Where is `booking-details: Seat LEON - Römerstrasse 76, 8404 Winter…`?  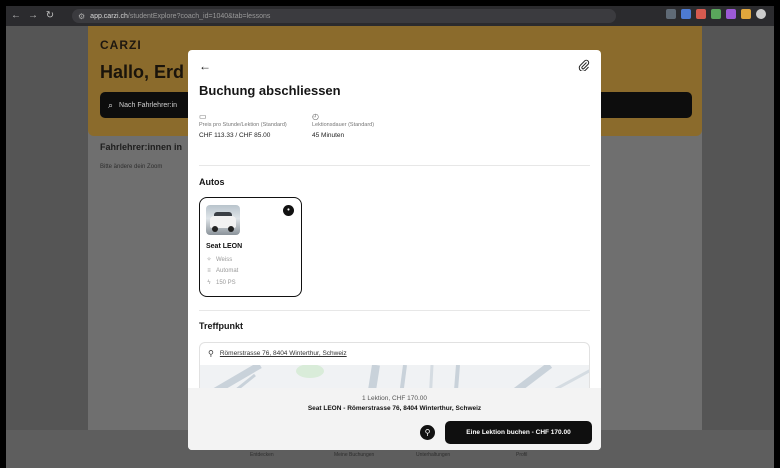 booking-details: Seat LEON - Römerstrasse 76, 8404 Winter… is located at coordinates (394, 408).